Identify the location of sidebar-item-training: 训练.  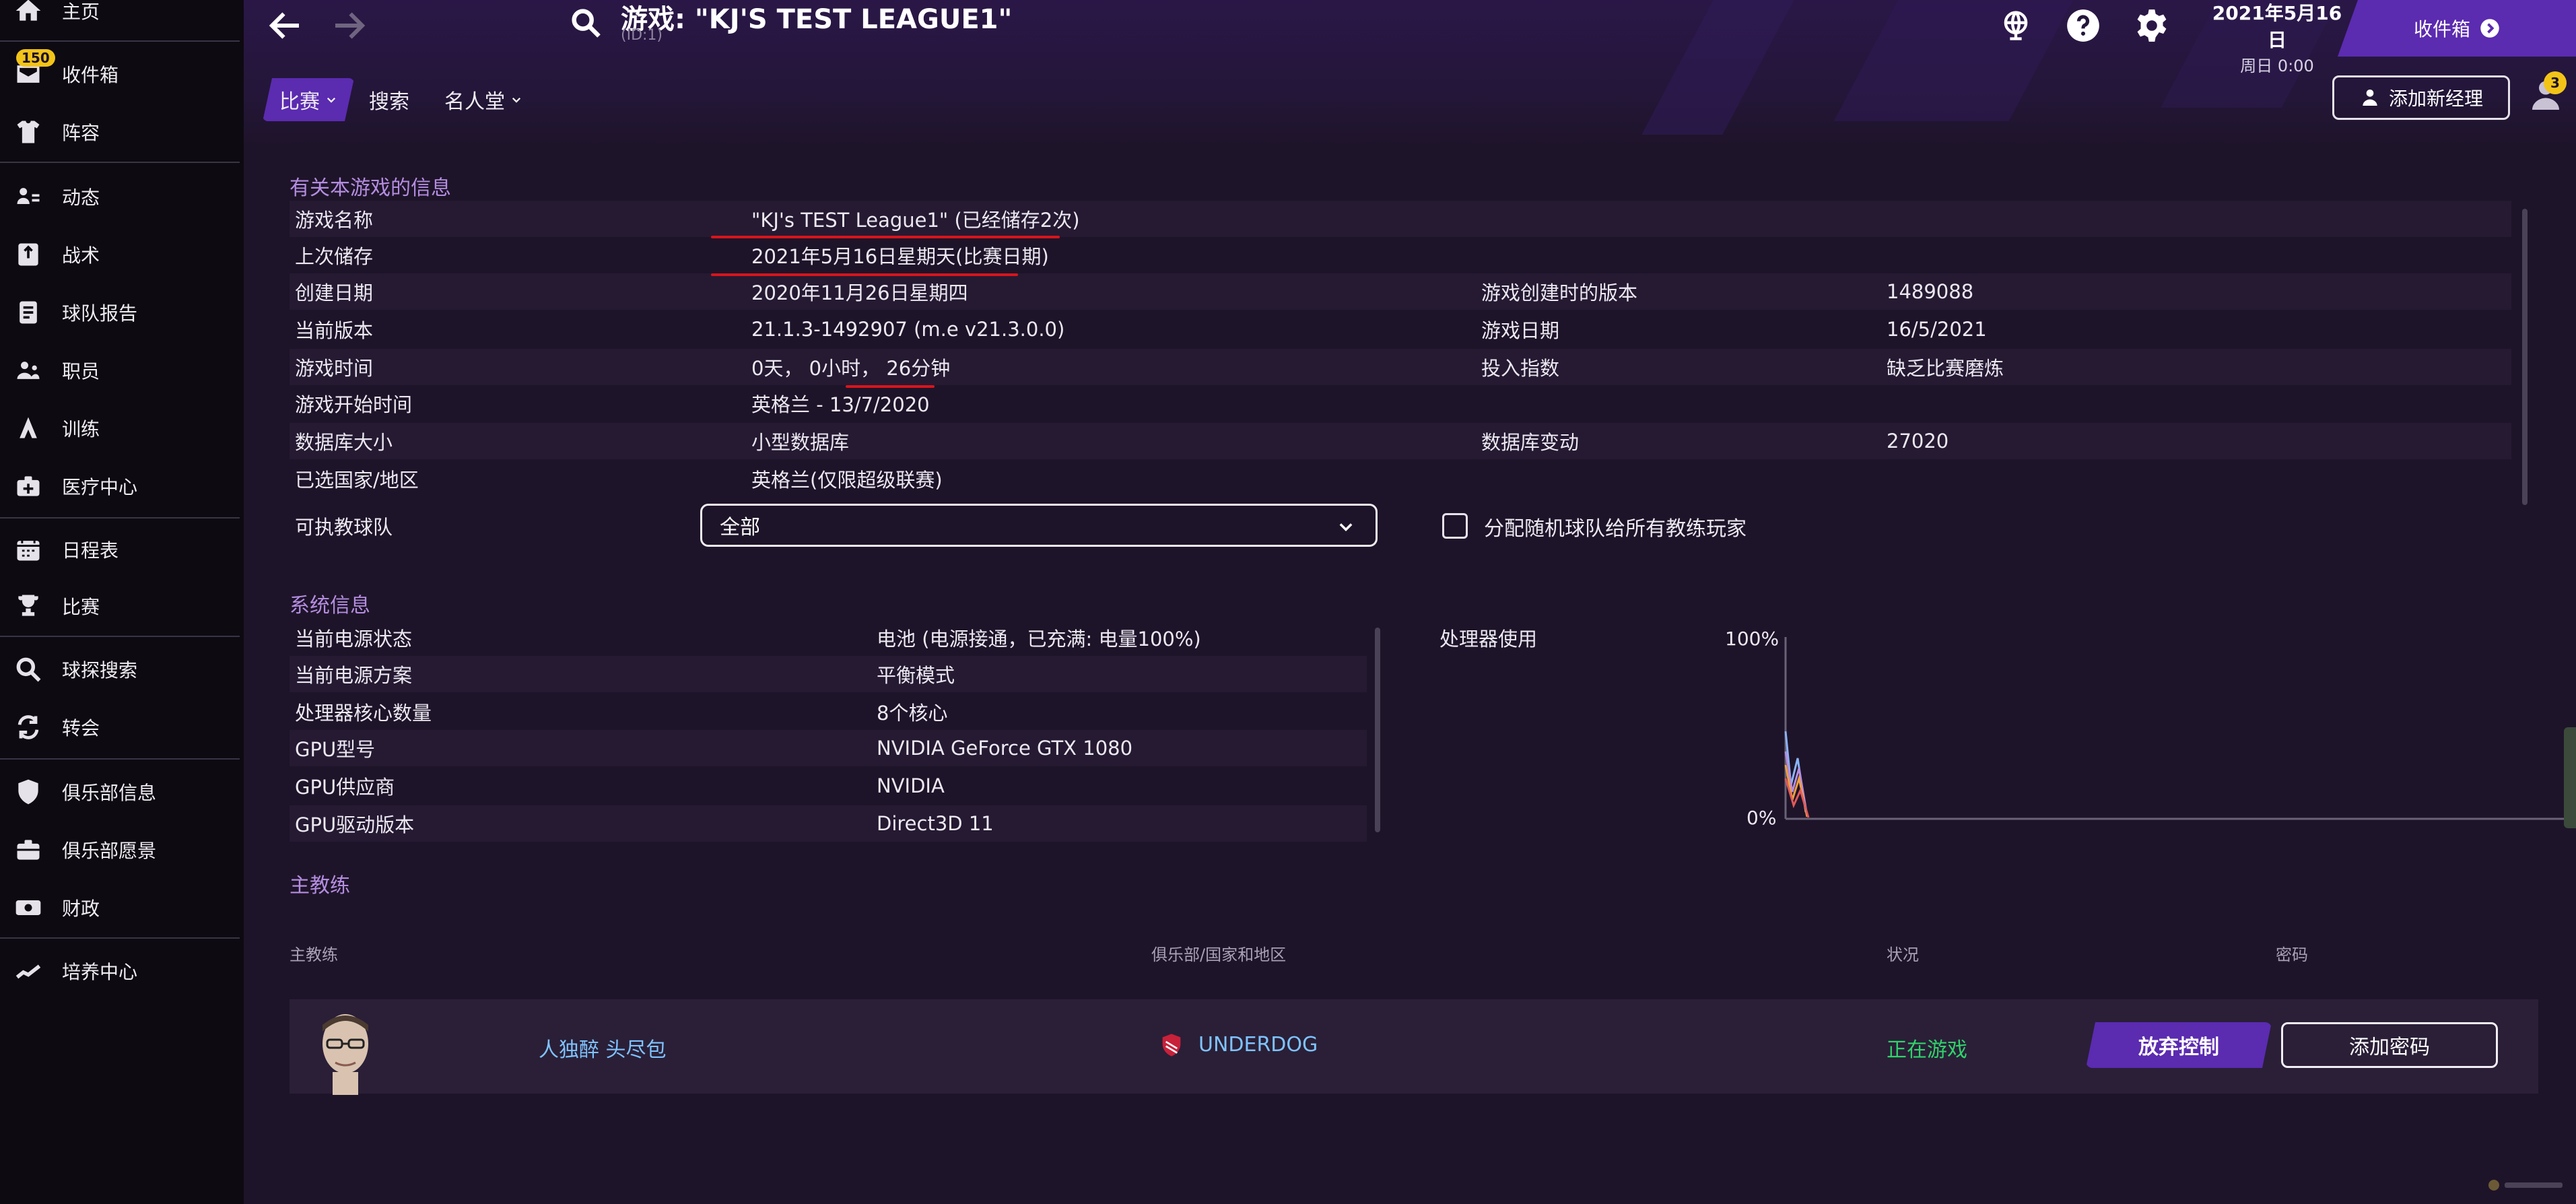
(122, 428).